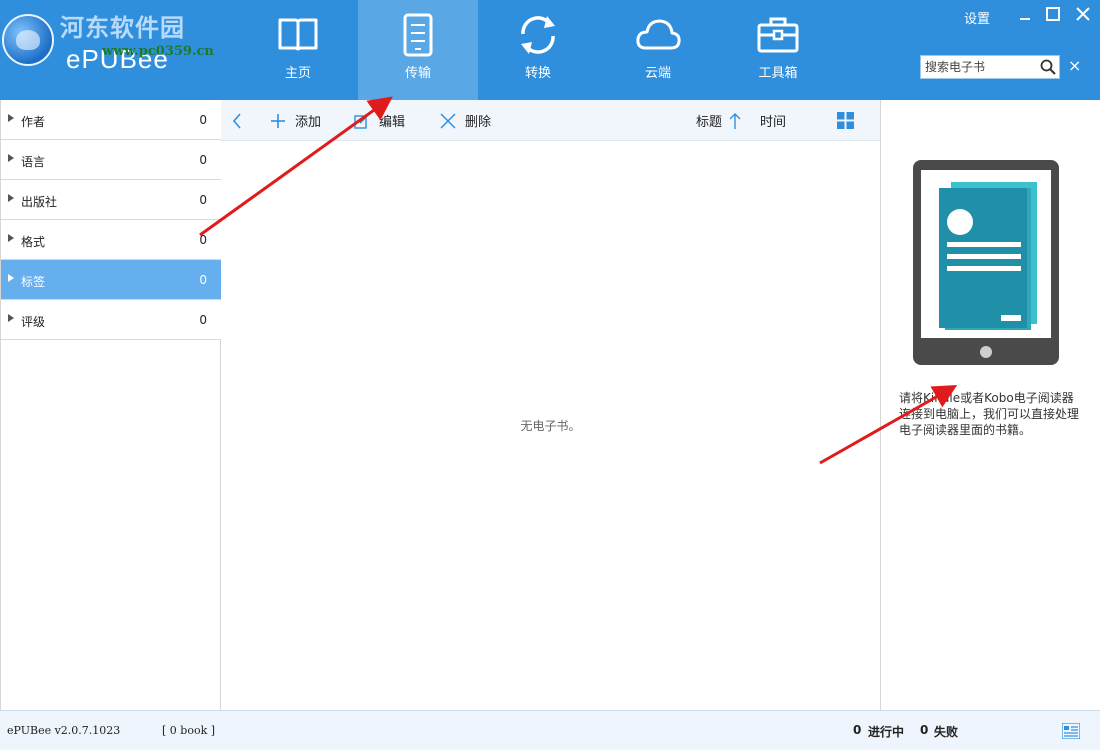 The image size is (1100, 750). I want to click on in-progress-count: 0, so click(857, 730).